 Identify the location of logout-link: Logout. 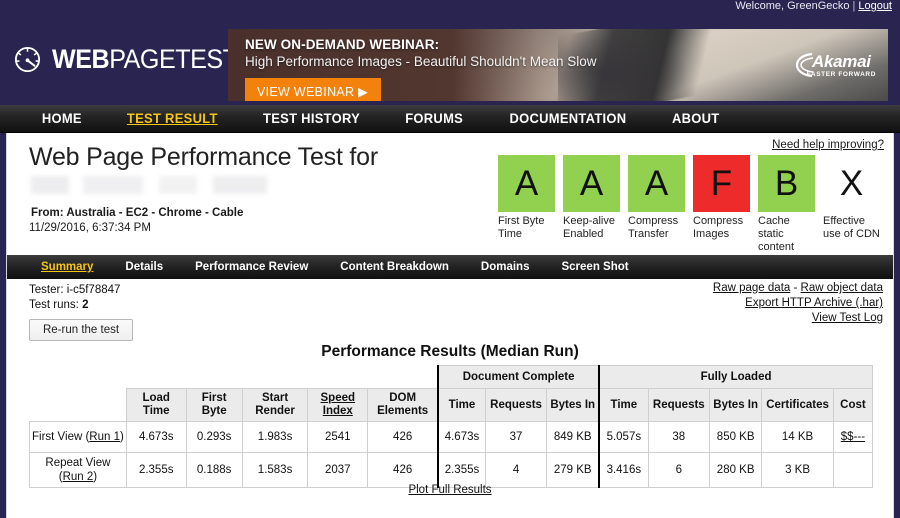
(875, 6).